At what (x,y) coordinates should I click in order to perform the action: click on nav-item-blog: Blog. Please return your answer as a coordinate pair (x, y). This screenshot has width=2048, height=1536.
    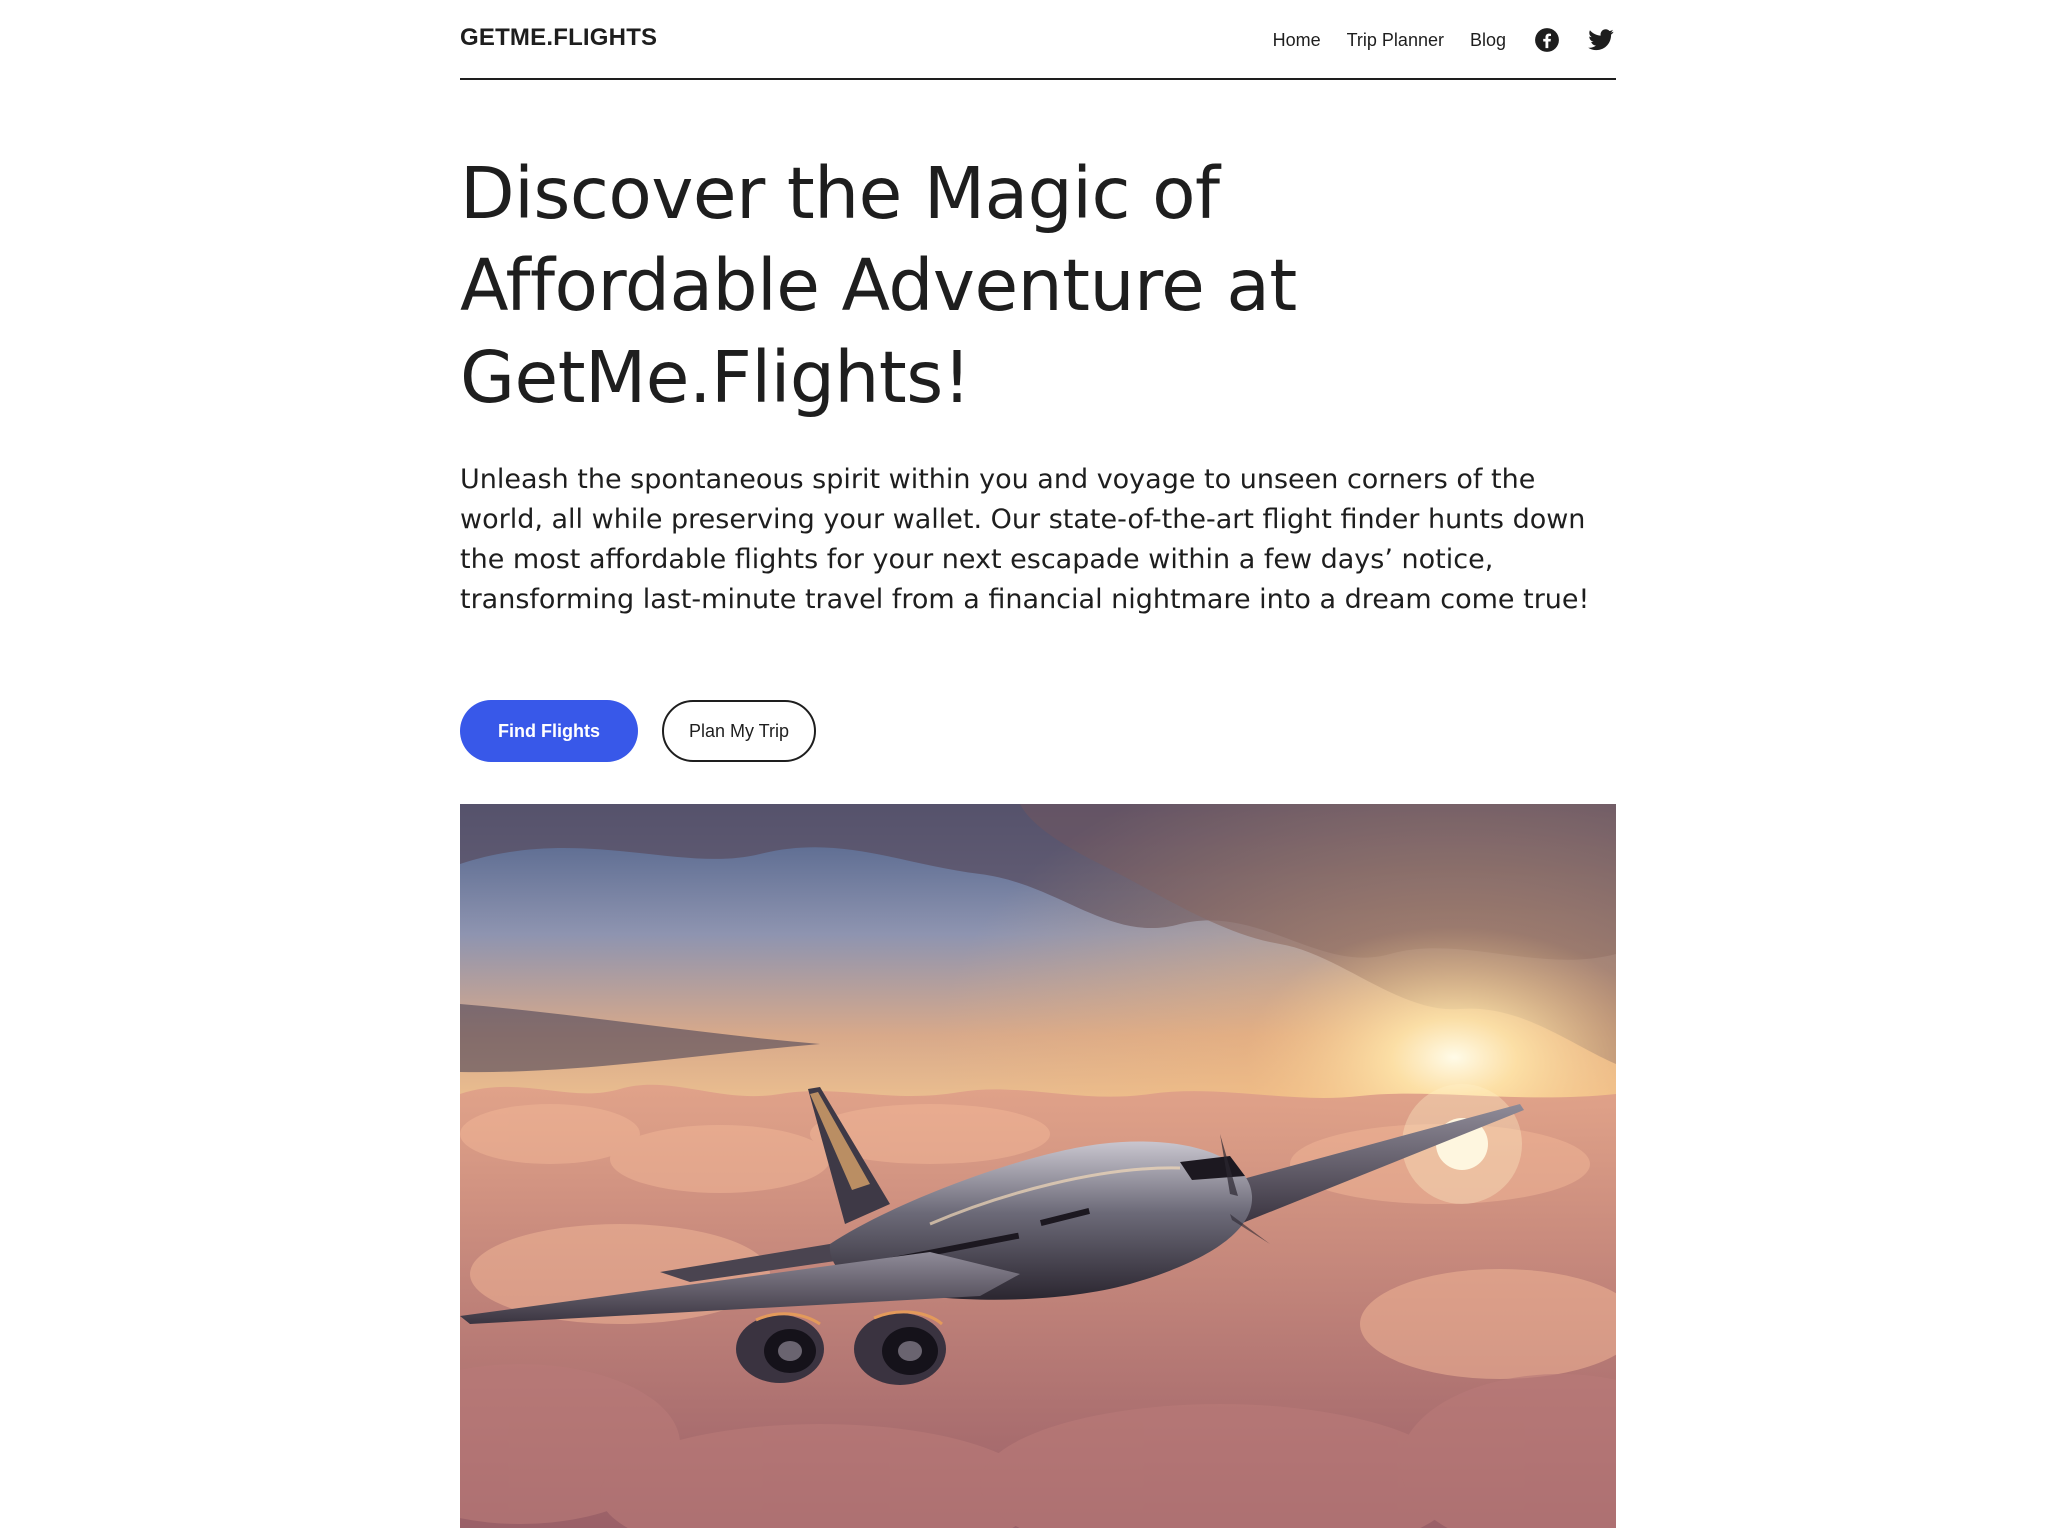
    Looking at the image, I should click on (1488, 40).